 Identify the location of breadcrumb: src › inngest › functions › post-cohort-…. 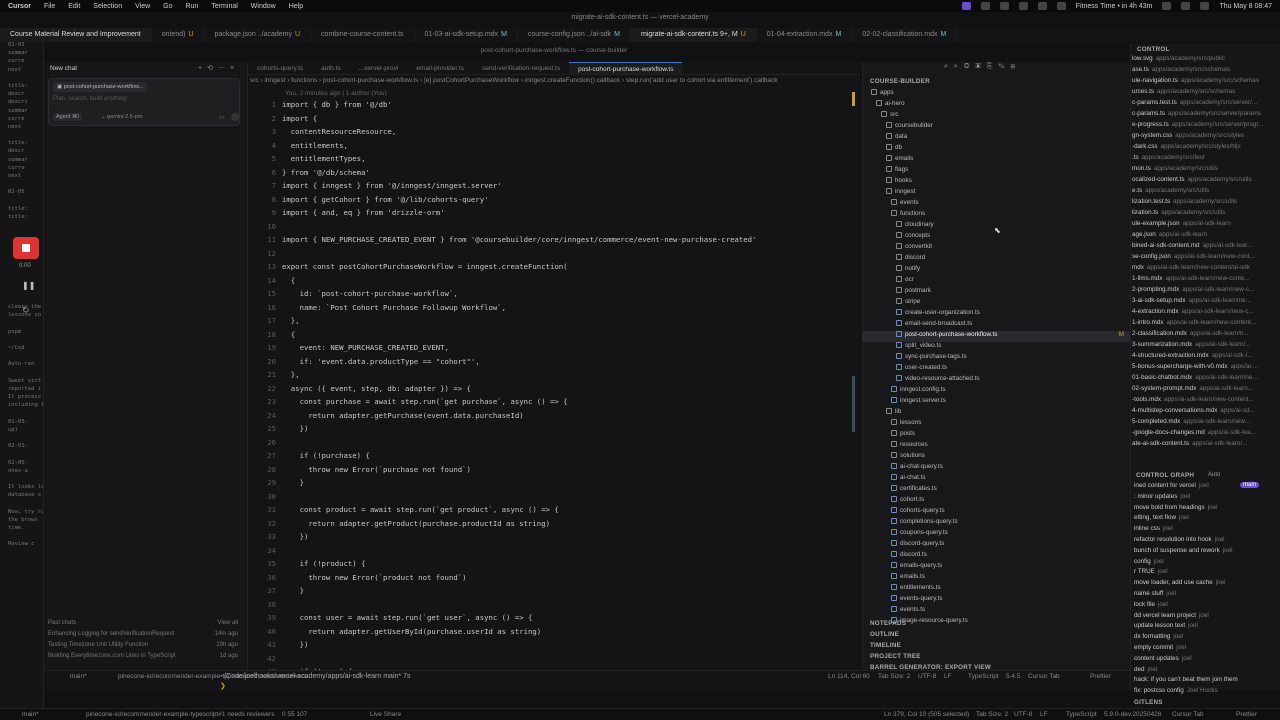
(554, 82).